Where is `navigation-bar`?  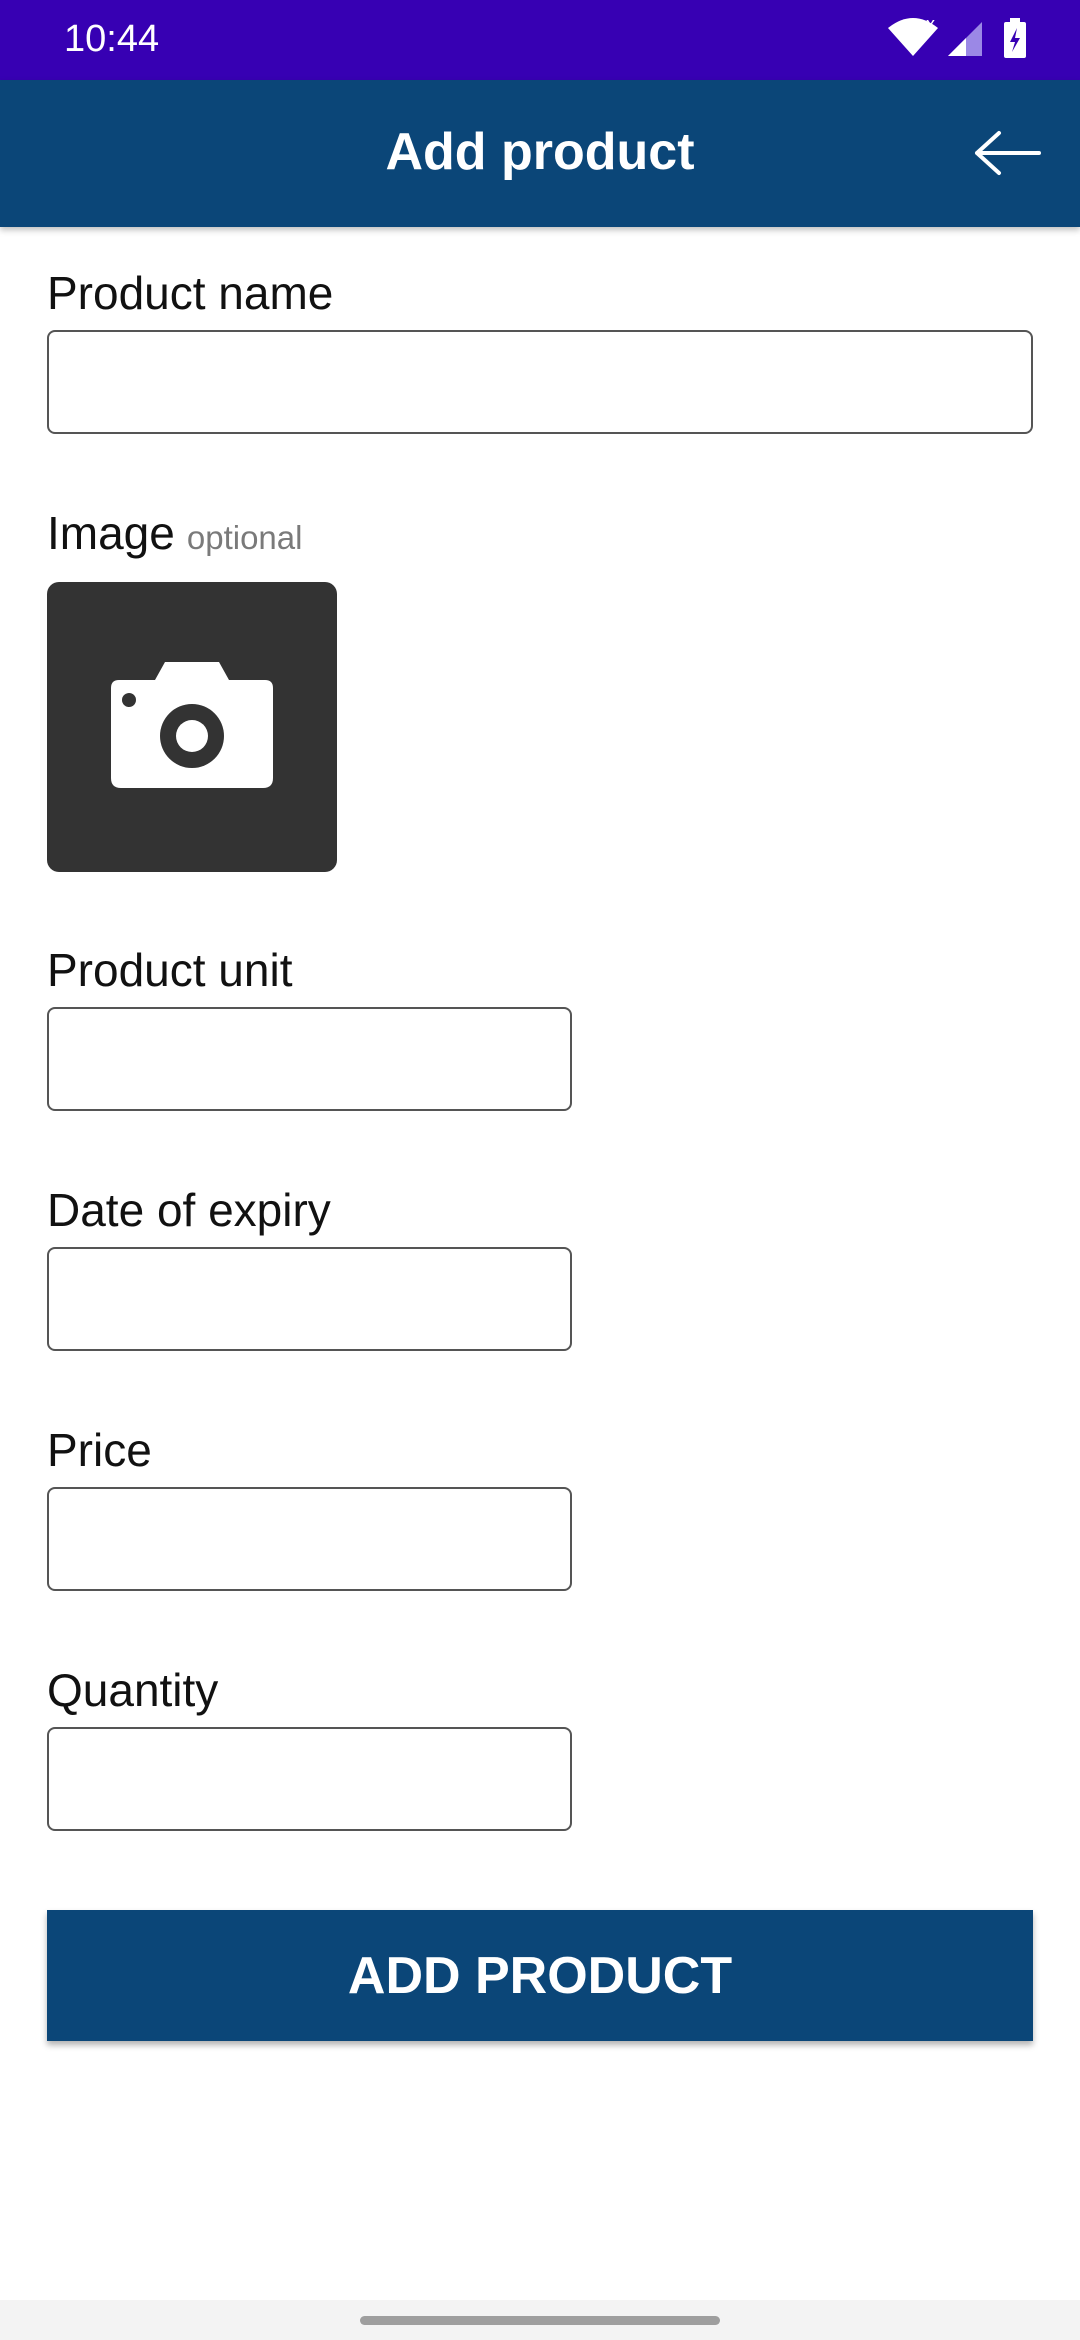
navigation-bar is located at coordinates (540, 2320).